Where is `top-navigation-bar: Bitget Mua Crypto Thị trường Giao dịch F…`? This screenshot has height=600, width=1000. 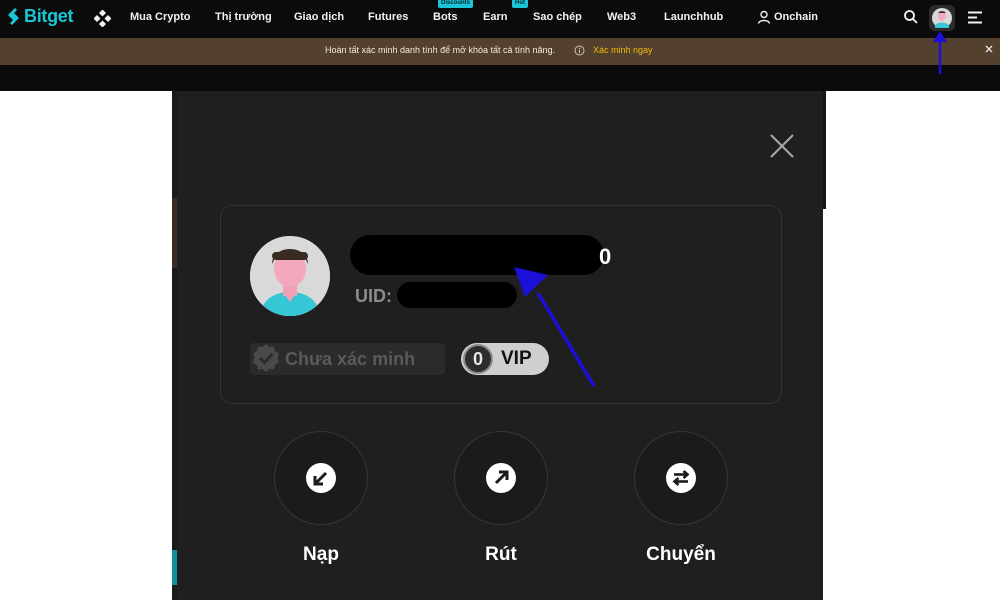
top-navigation-bar: Bitget Mua Crypto Thị trường Giao dịch F… is located at coordinates (500, 19).